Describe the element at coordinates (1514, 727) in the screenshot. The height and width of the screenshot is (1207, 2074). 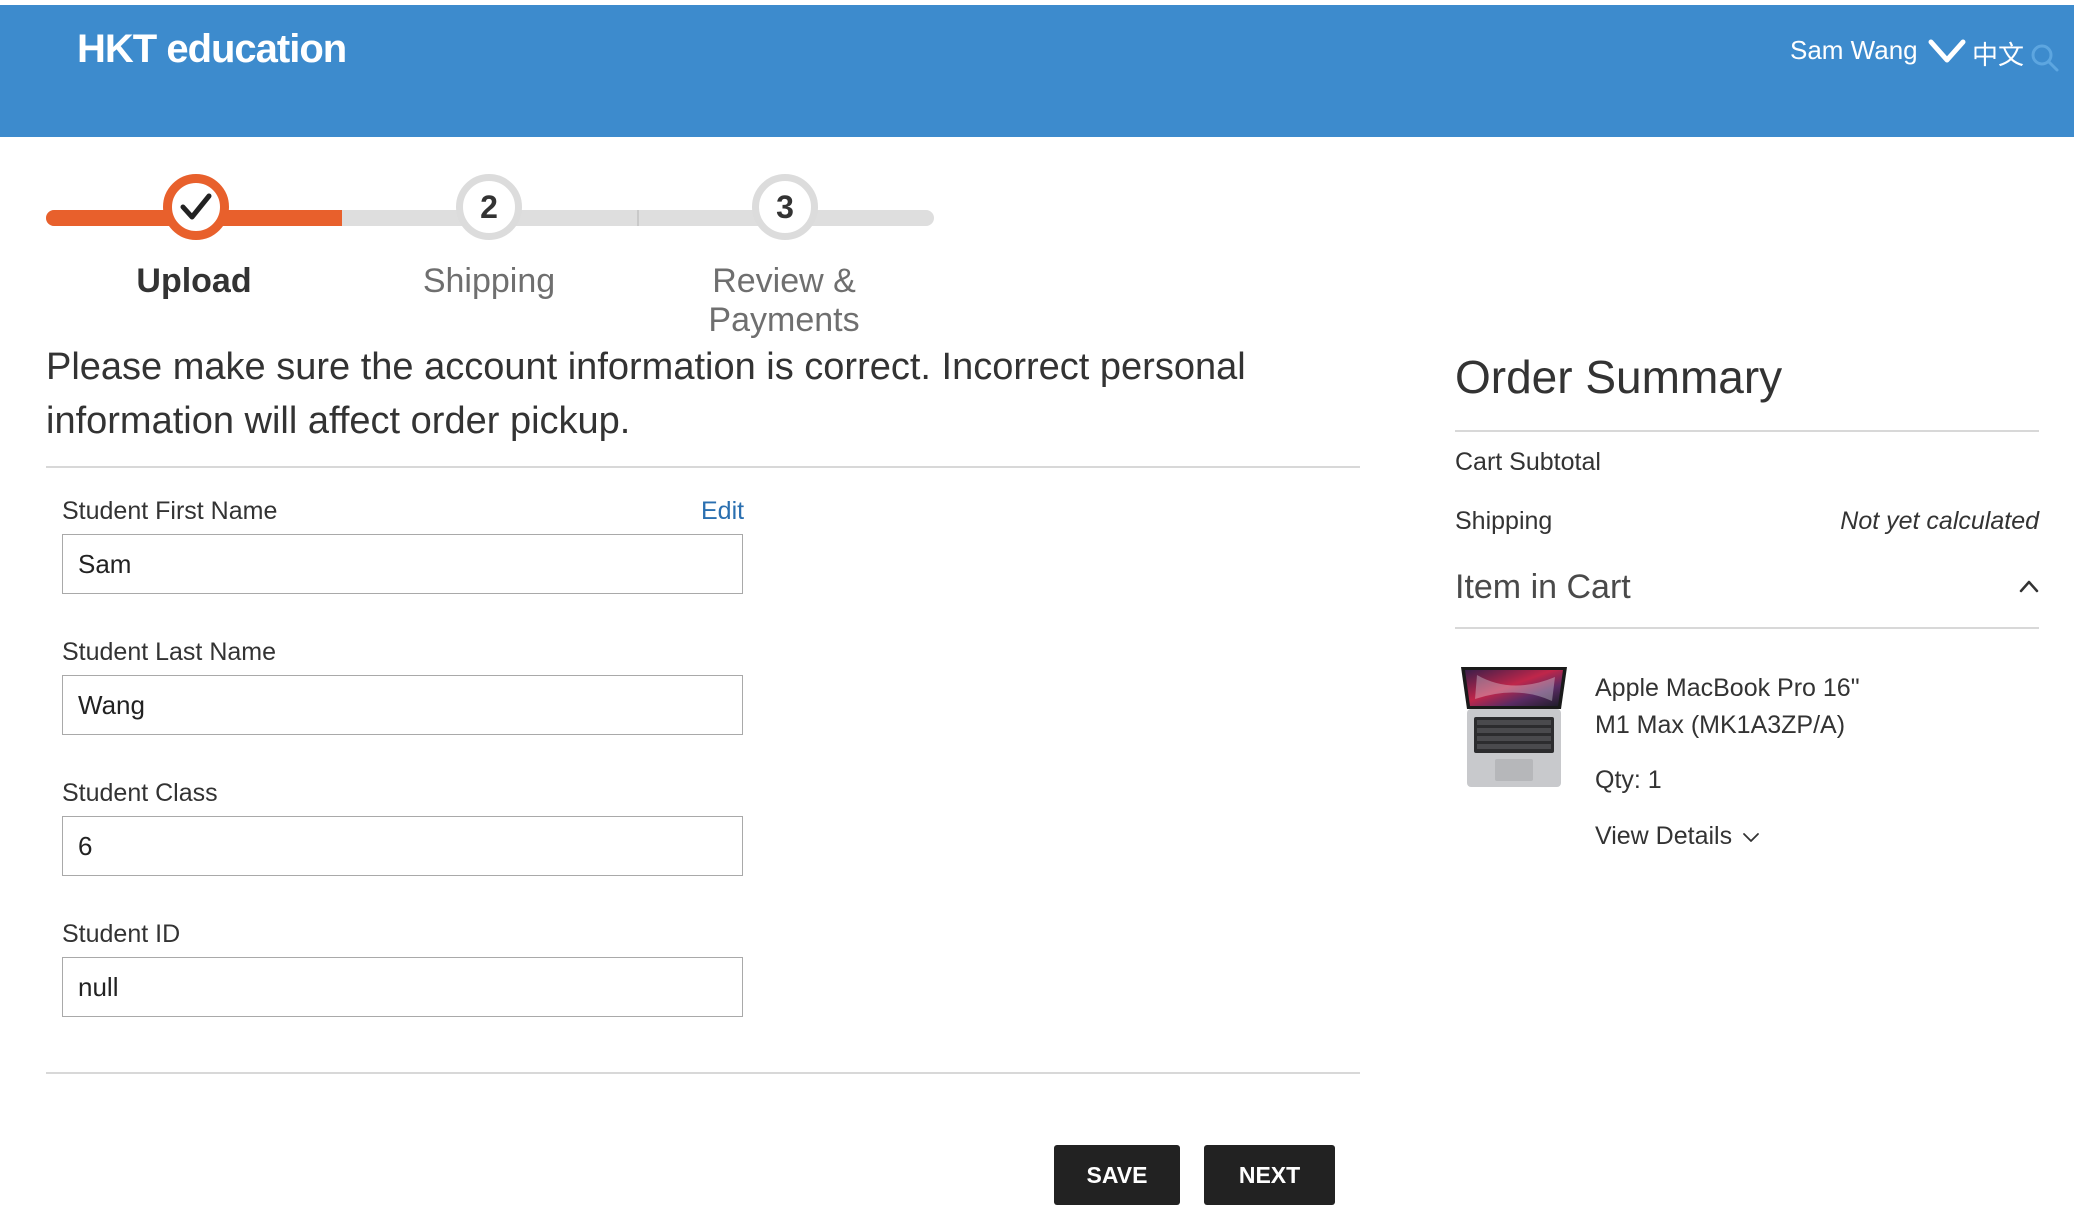
I see `product-image` at that location.